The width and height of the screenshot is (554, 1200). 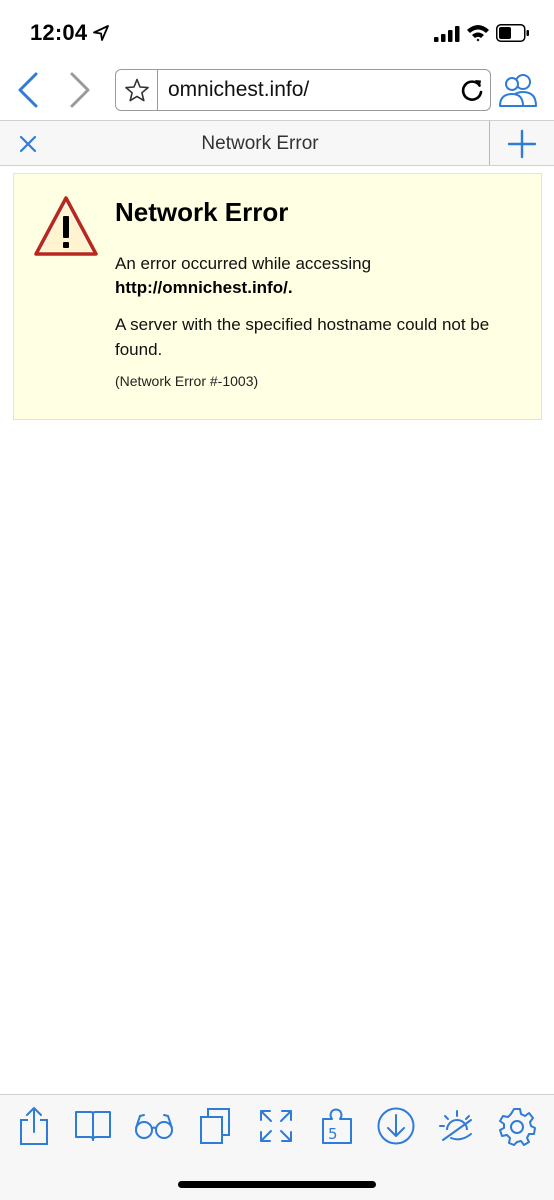 What do you see at coordinates (518, 90) in the screenshot?
I see `people-icon` at bounding box center [518, 90].